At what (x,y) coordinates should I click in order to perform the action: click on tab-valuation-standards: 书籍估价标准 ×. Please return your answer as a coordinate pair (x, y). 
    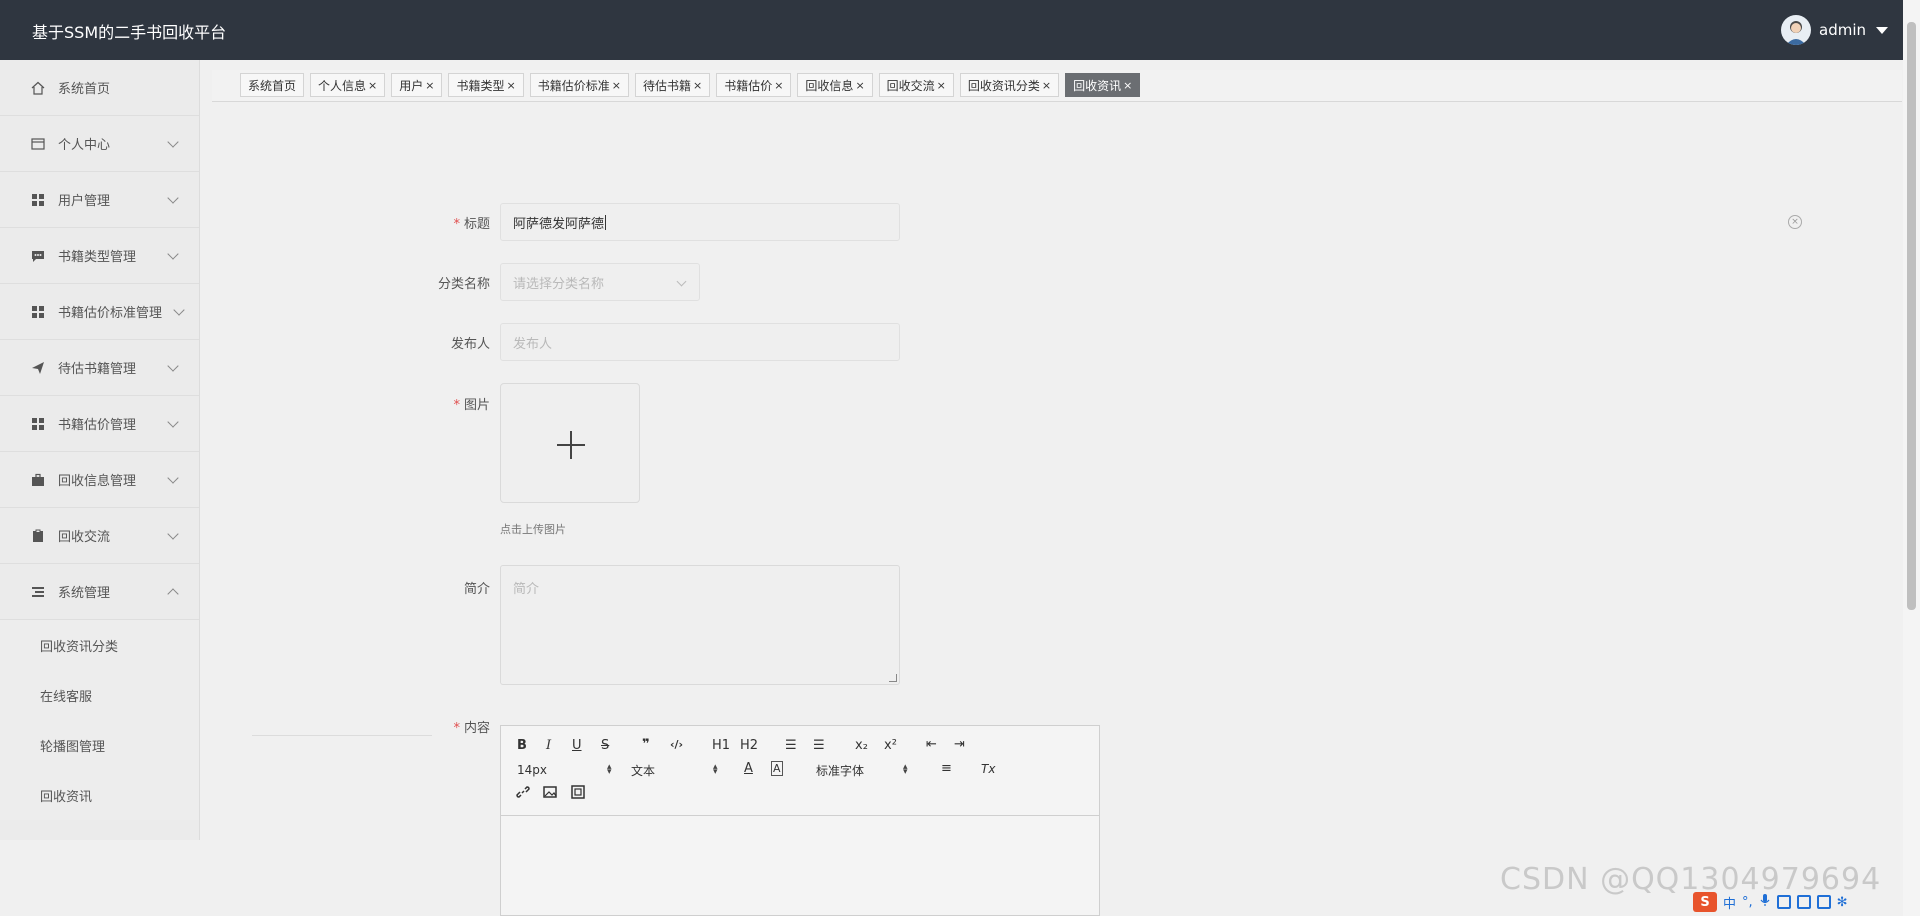
    Looking at the image, I should click on (579, 85).